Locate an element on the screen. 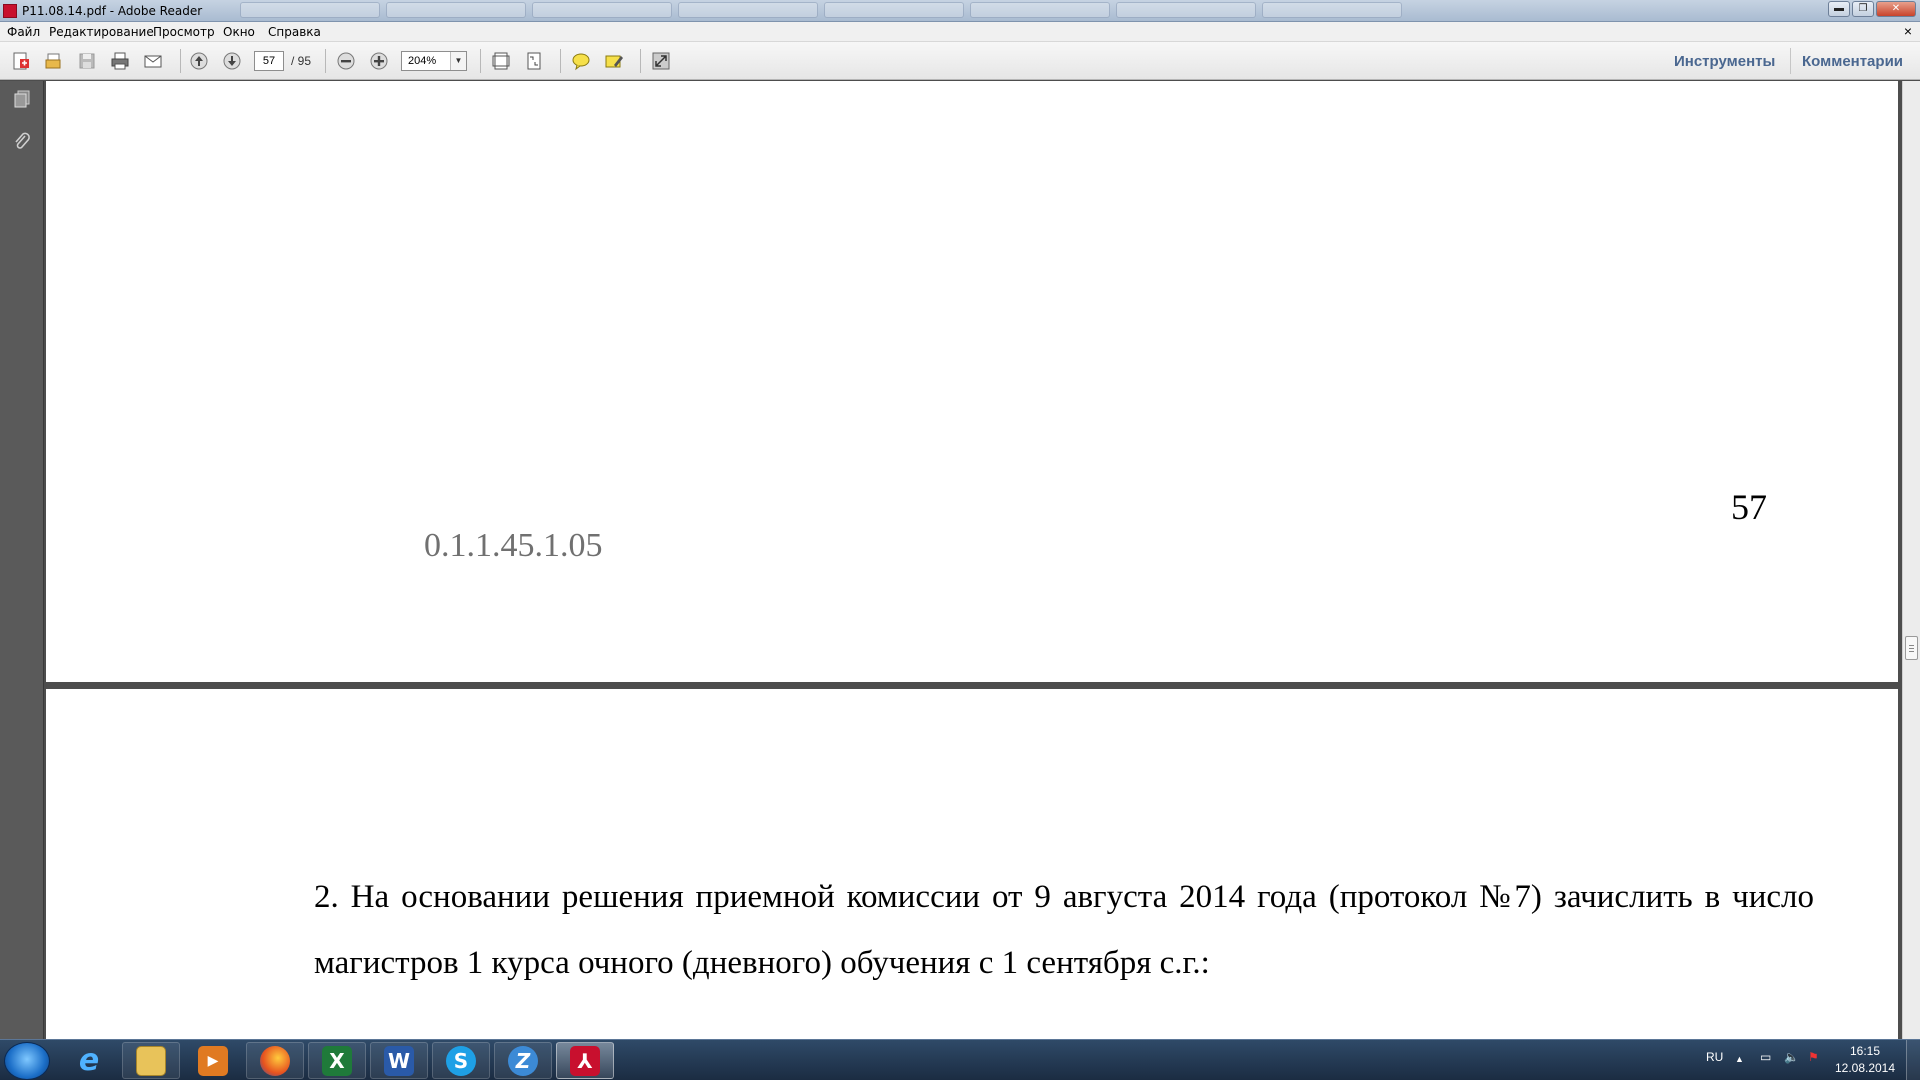 The height and width of the screenshot is (1080, 1920). document-code: 0.1.1.45.1.05 is located at coordinates (513, 545).